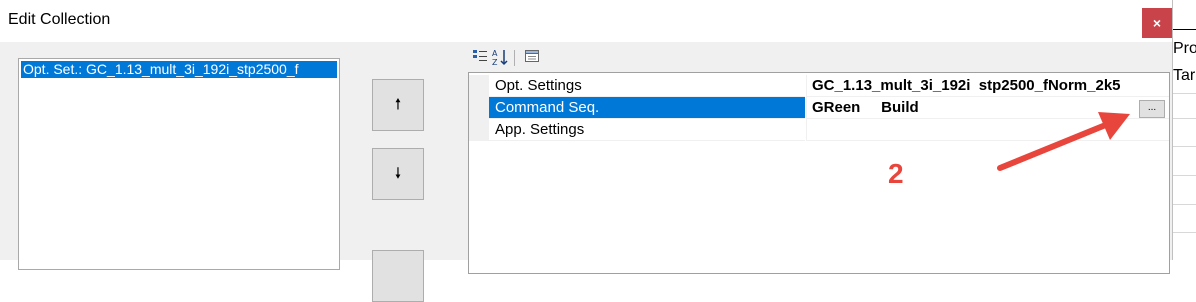 The image size is (1196, 302). What do you see at coordinates (1063, 141) in the screenshot?
I see `annotation-arrow` at bounding box center [1063, 141].